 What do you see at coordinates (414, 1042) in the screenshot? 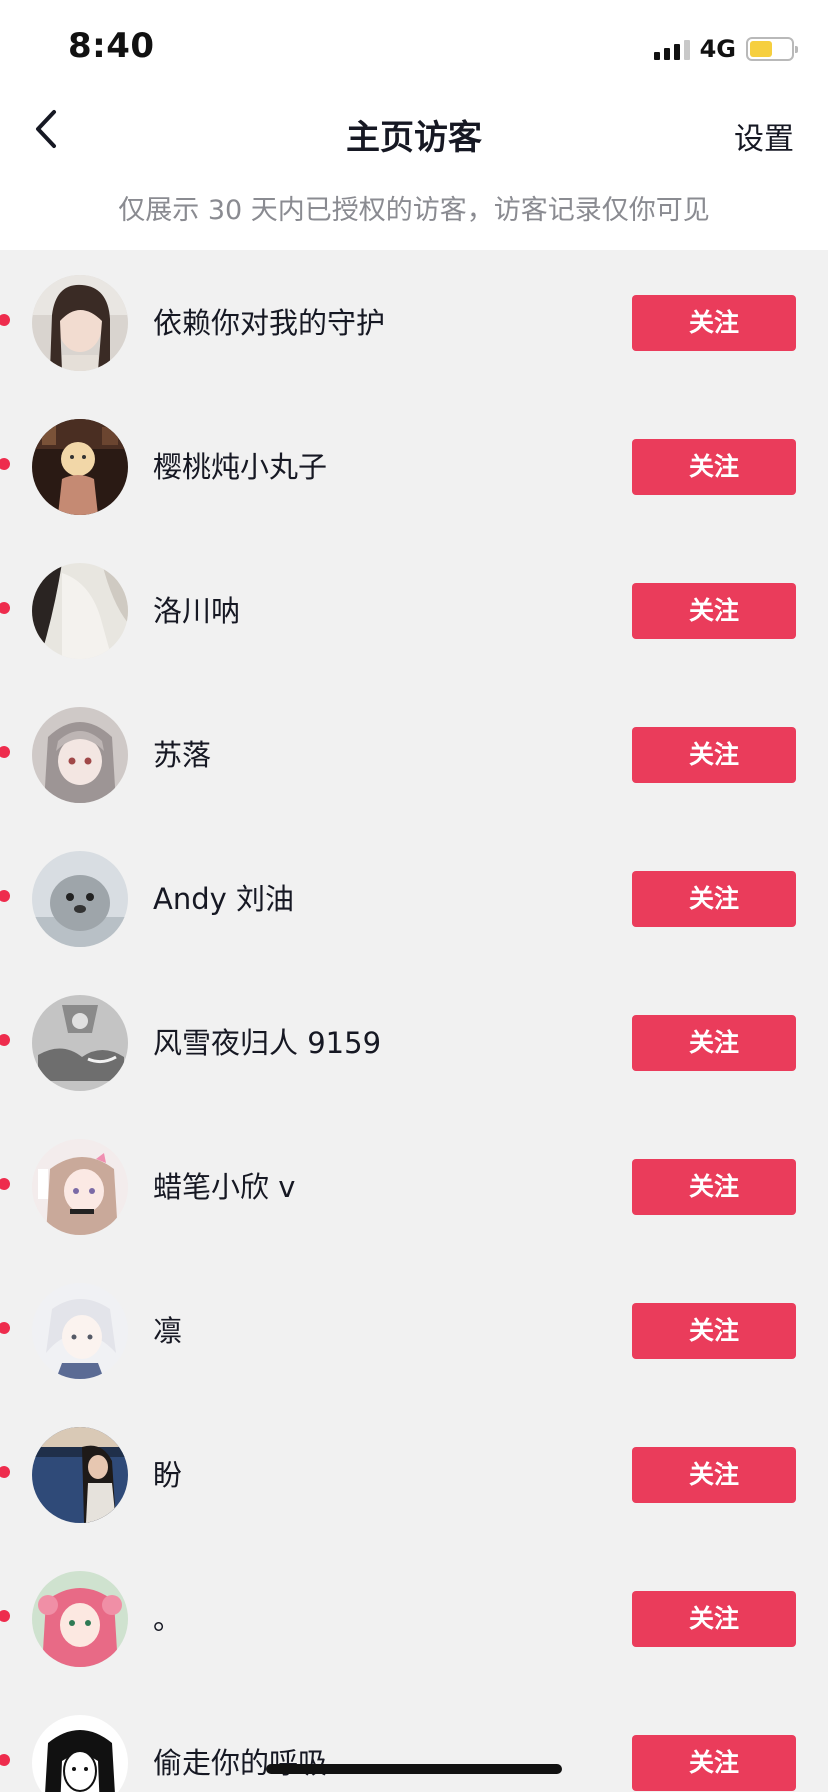
I see `visitor-row: 风雪夜归人 9159 关注` at bounding box center [414, 1042].